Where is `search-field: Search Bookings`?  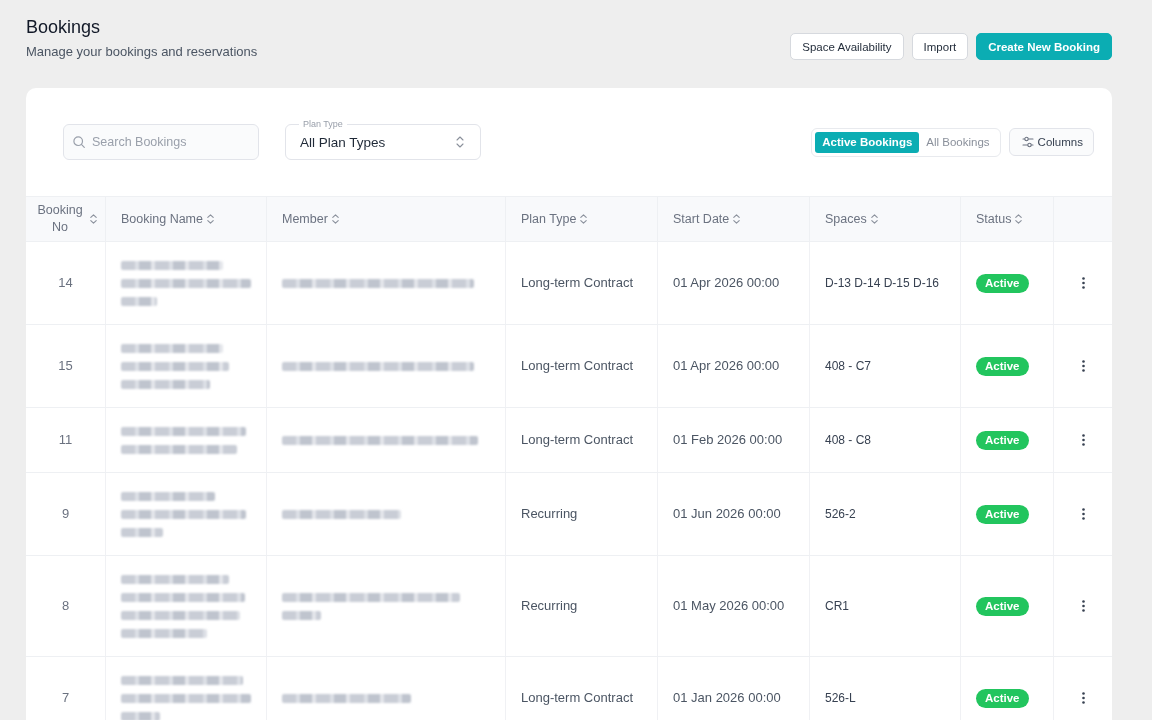 search-field: Search Bookings is located at coordinates (161, 142).